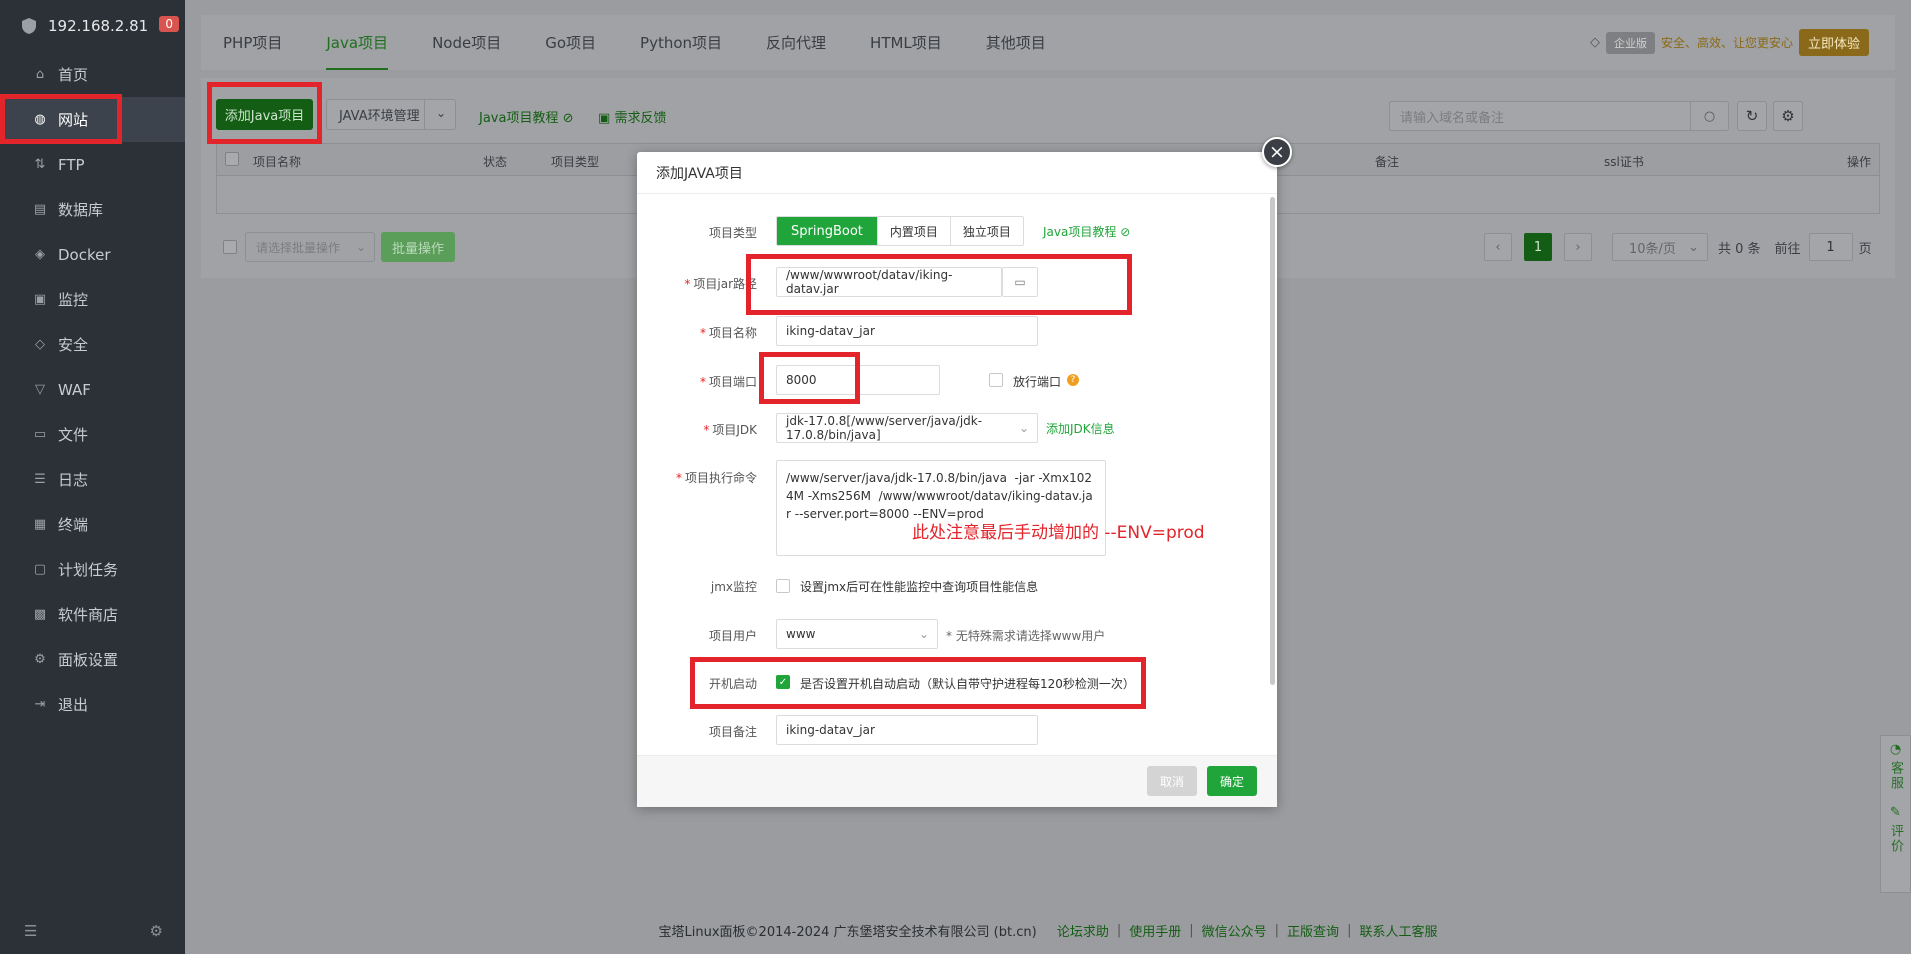 Image resolution: width=1911 pixels, height=954 pixels. I want to click on forum-link: 论坛求助, so click(1083, 930).